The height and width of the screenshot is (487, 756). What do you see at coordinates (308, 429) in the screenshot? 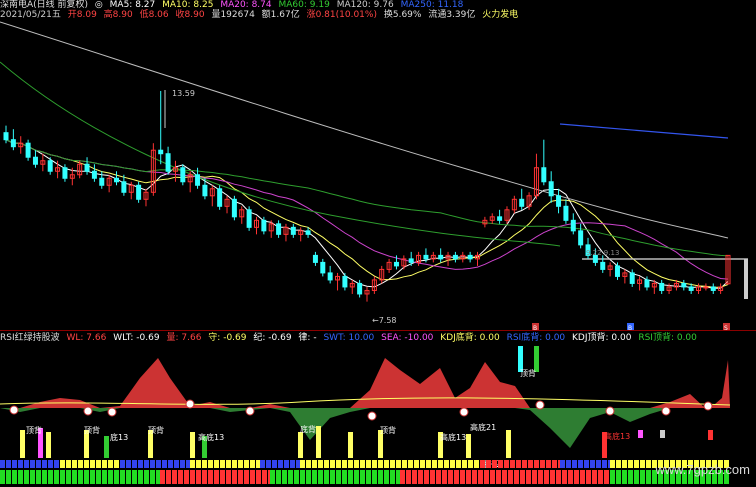
I see `signal-text: 底背` at bounding box center [308, 429].